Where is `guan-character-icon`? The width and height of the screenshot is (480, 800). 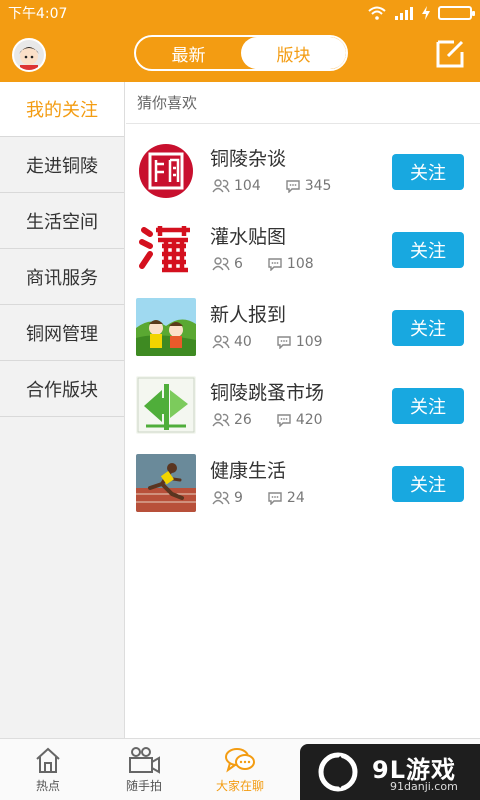
guan-character-icon is located at coordinates (166, 249).